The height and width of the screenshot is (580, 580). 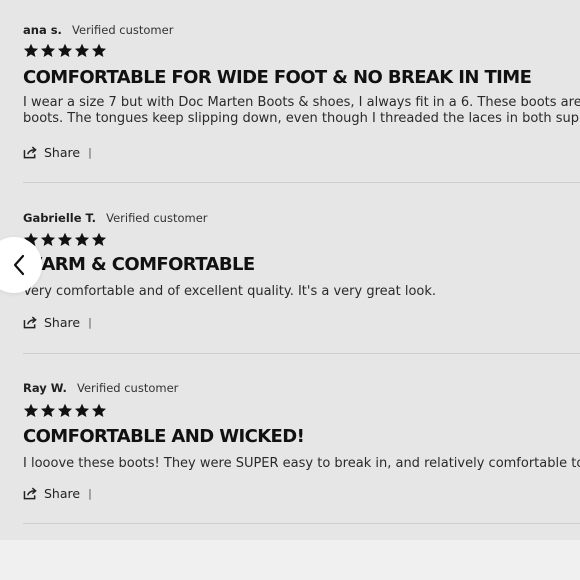 I want to click on review-meta: Ray W. Verified customer, so click(x=100, y=387).